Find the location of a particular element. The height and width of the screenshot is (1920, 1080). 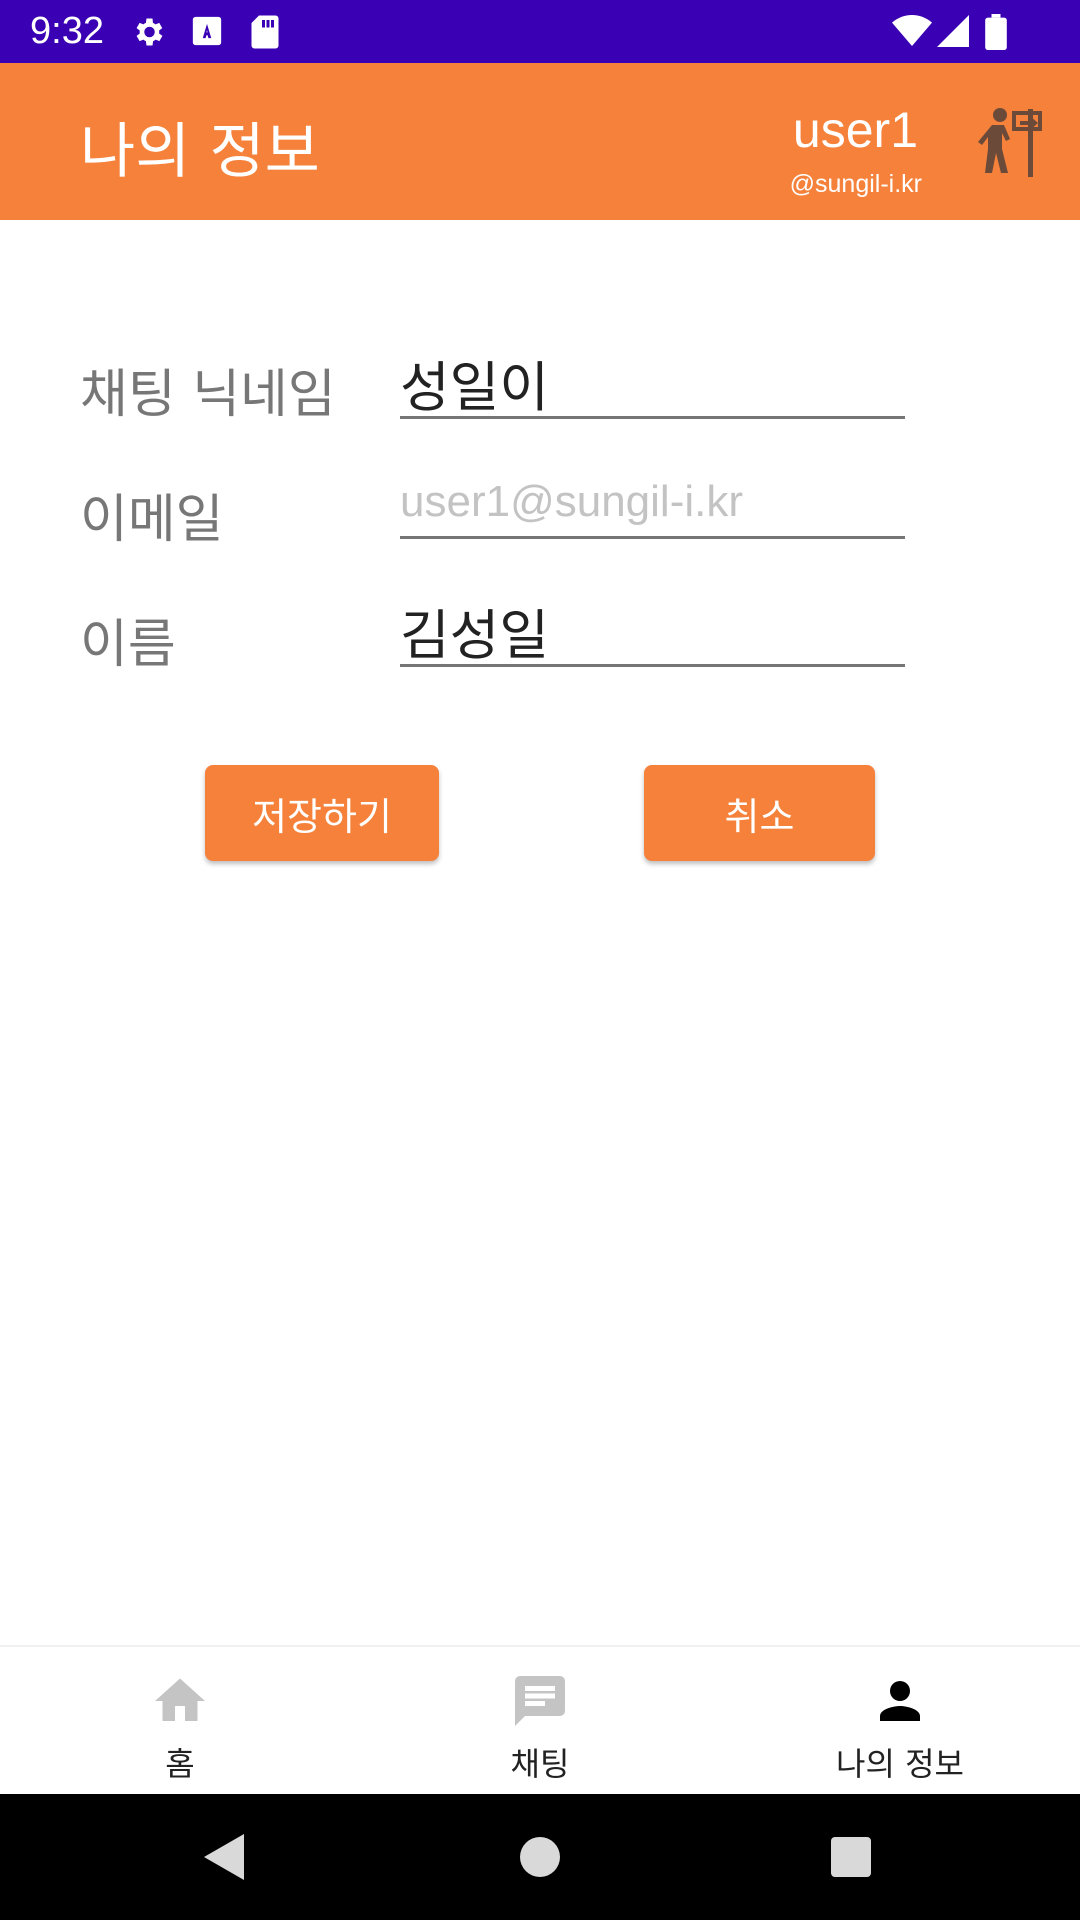

name-field is located at coordinates (652, 631).